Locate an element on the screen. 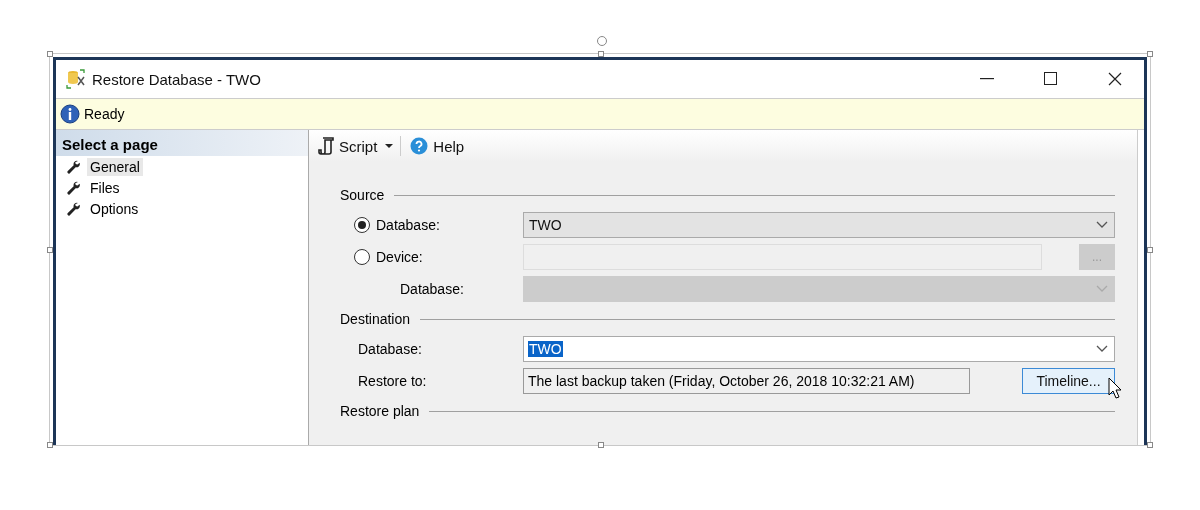 The height and width of the screenshot is (510, 1200). window-title: Restore Database - TWO is located at coordinates (177, 79).